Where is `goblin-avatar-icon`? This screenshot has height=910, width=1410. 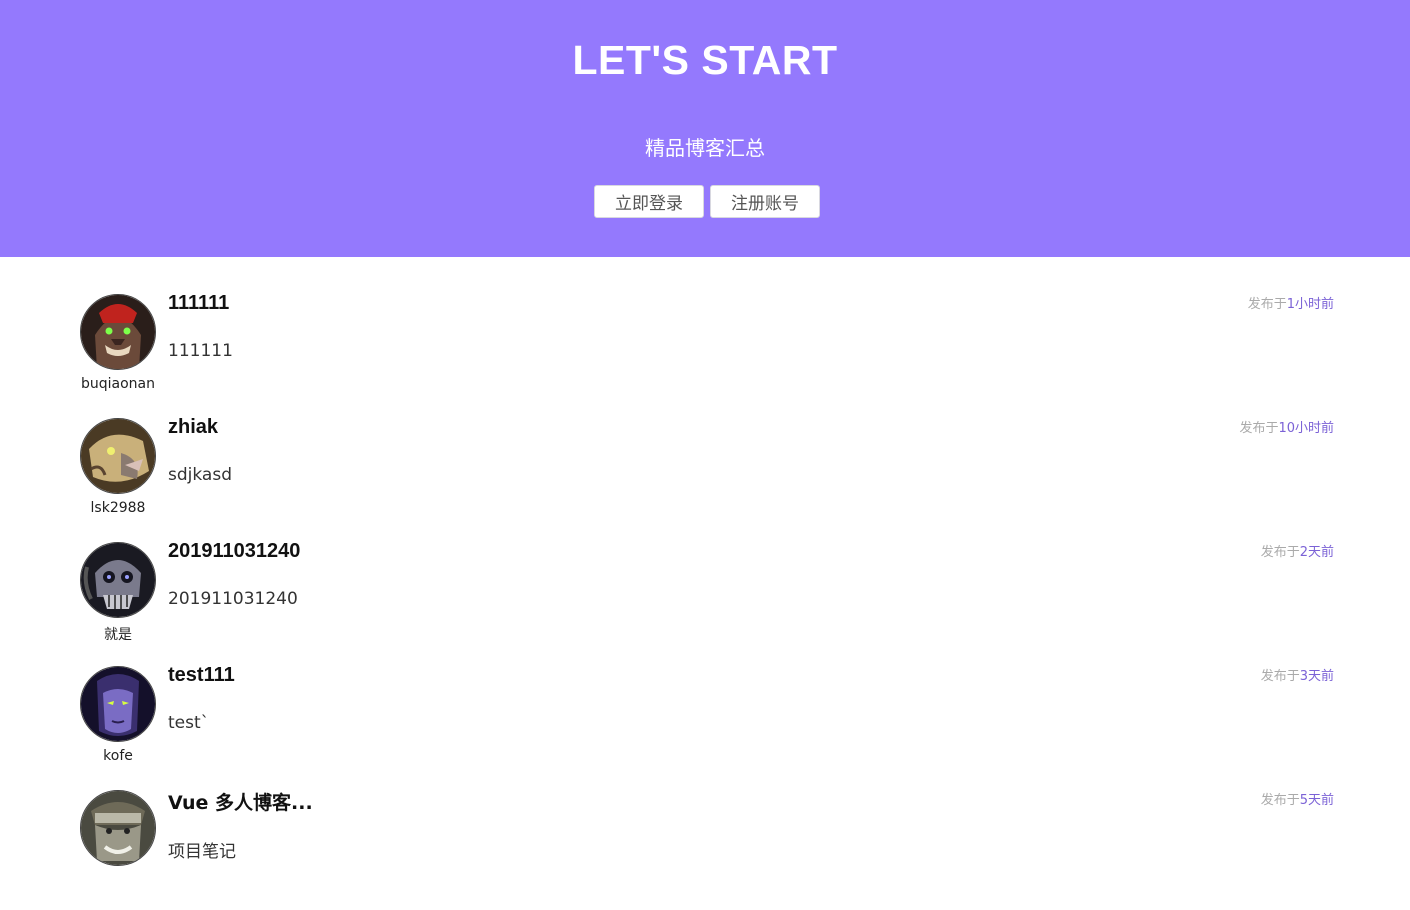 goblin-avatar-icon is located at coordinates (118, 828).